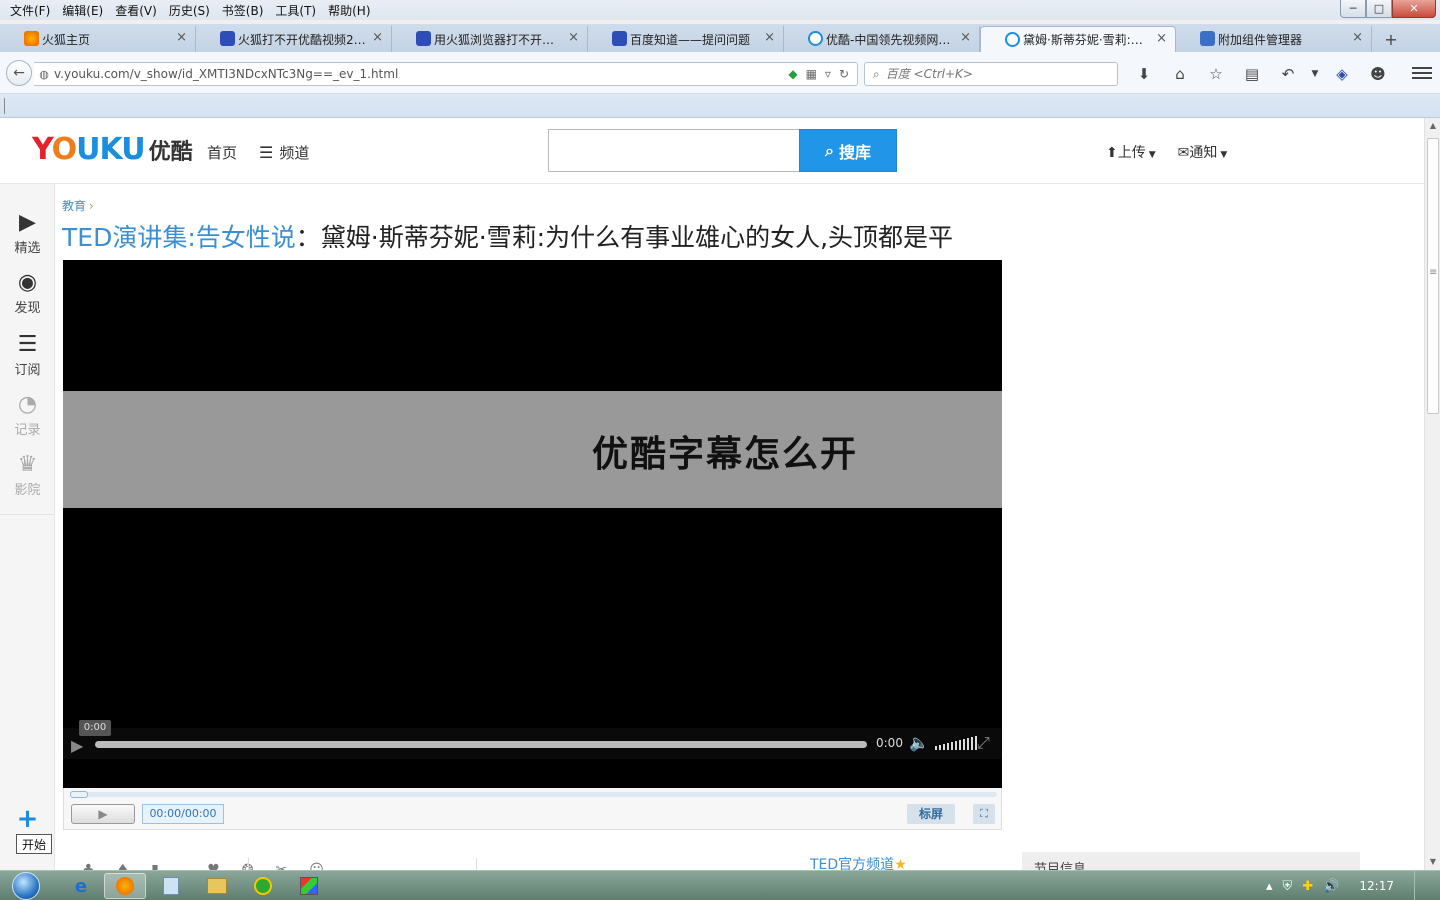 Image resolution: width=1440 pixels, height=900 pixels. What do you see at coordinates (1274, 39) in the screenshot?
I see `tab-addons: 附加组件管理器 ×` at bounding box center [1274, 39].